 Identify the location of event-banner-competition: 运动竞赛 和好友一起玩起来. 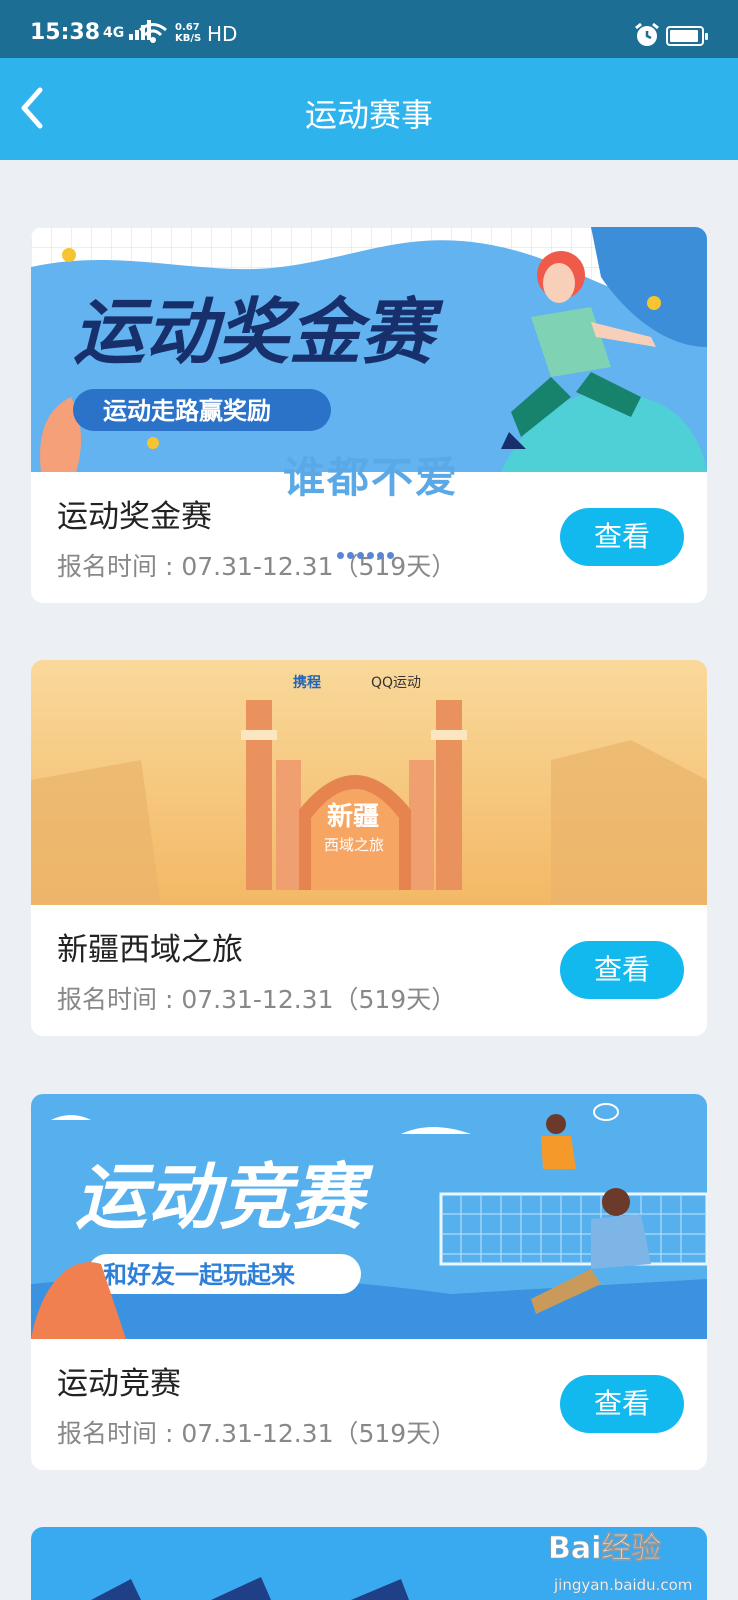
(369, 1216).